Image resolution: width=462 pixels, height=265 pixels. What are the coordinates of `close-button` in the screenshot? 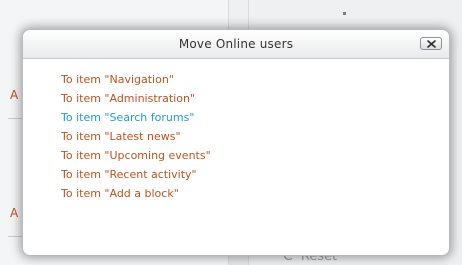 It's located at (431, 43).